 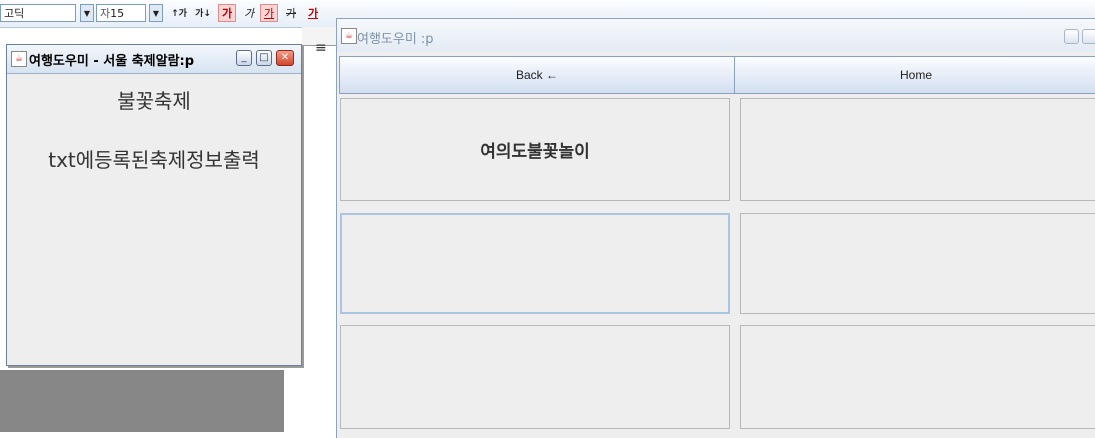 I want to click on italic-button: 가, so click(x=249, y=13).